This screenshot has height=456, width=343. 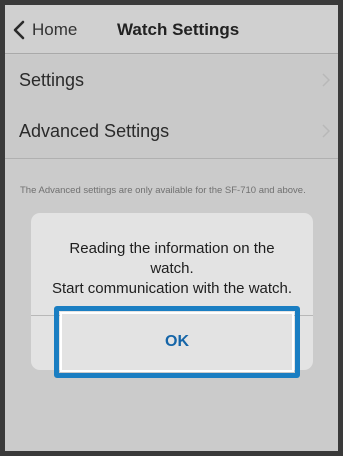 I want to click on back-button: Home, so click(x=45, y=30).